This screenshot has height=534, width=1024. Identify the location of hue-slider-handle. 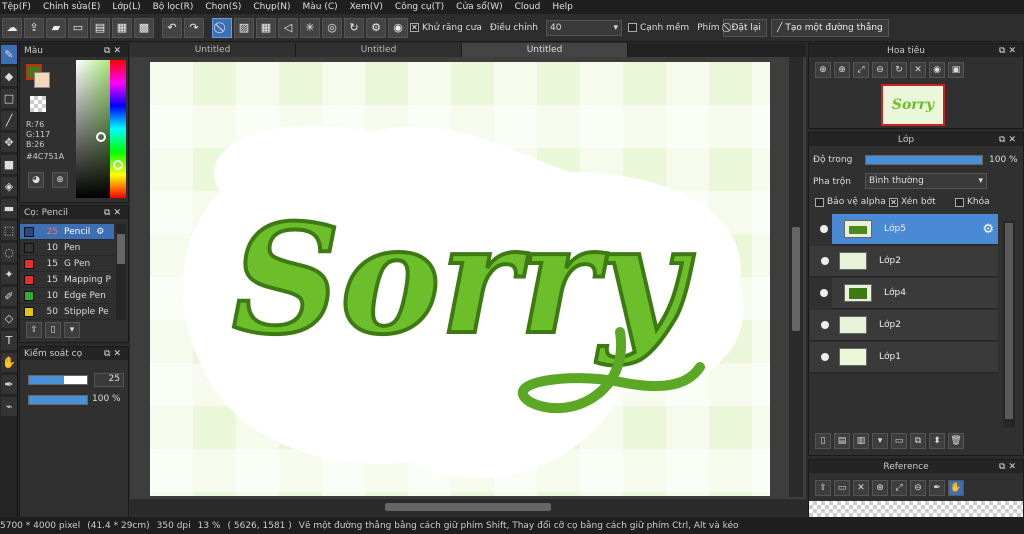
(118, 165).